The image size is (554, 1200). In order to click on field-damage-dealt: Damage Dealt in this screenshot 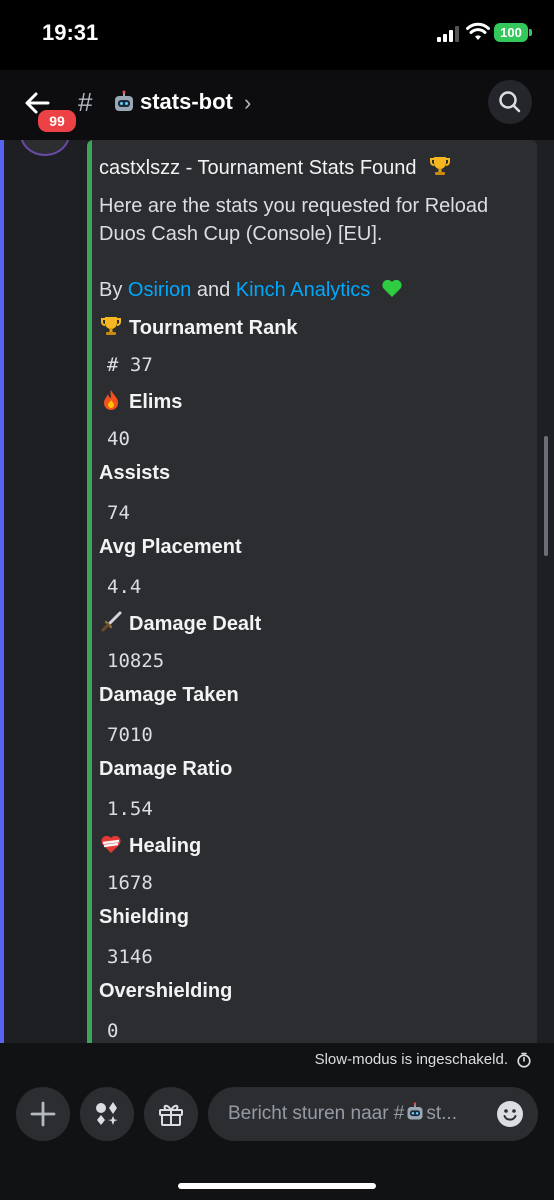, I will do `click(180, 623)`.